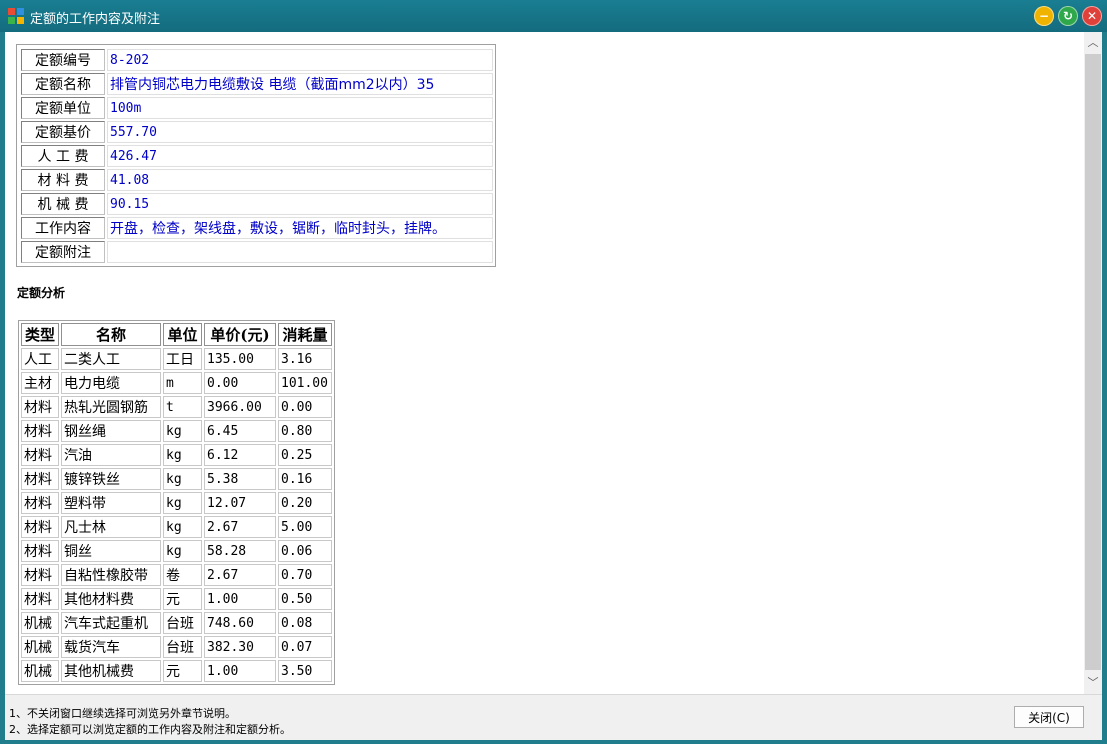 The image size is (1107, 744). I want to click on table-row: 材料 凡士林 kg 2.67 5.00, so click(176, 527).